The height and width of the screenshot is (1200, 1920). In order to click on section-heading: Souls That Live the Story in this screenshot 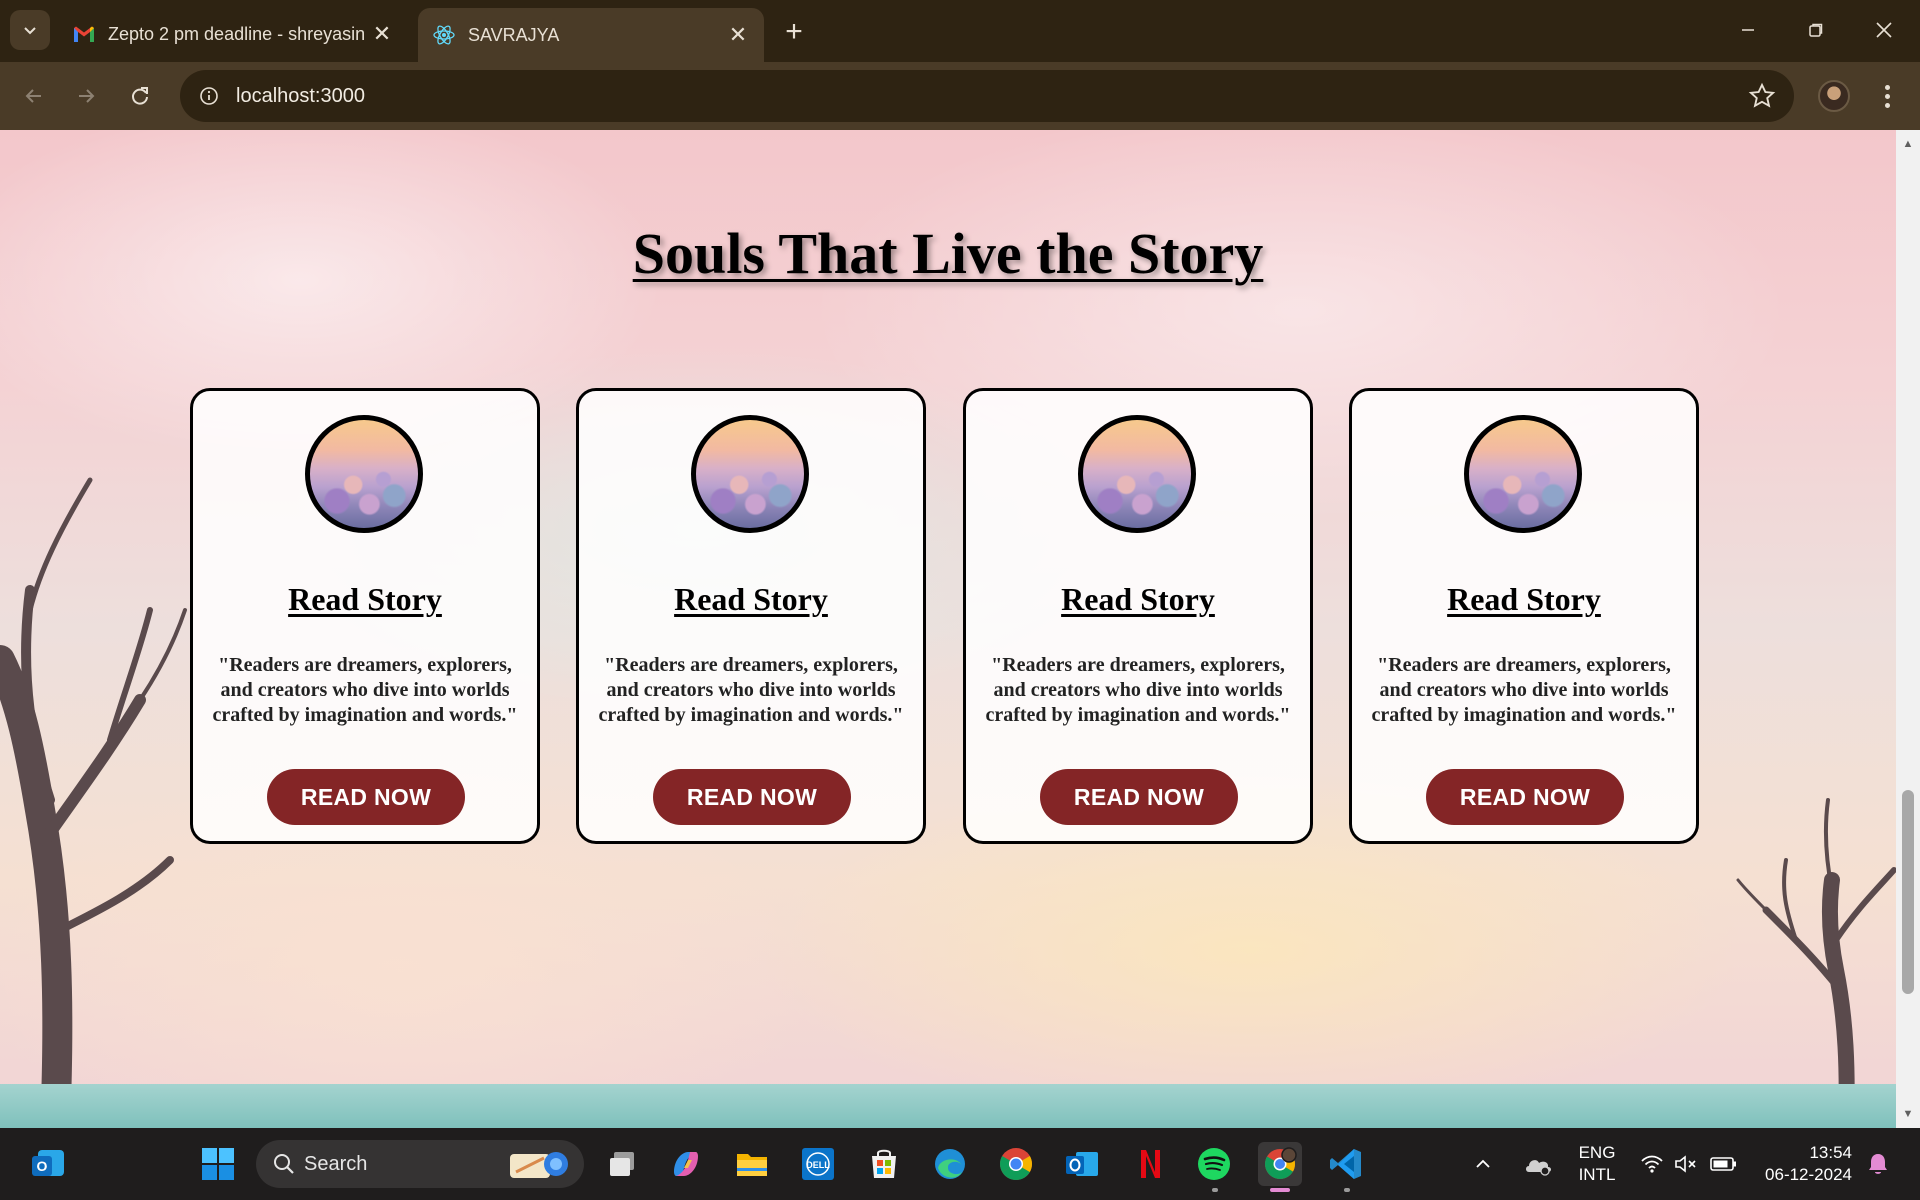, I will do `click(948, 253)`.